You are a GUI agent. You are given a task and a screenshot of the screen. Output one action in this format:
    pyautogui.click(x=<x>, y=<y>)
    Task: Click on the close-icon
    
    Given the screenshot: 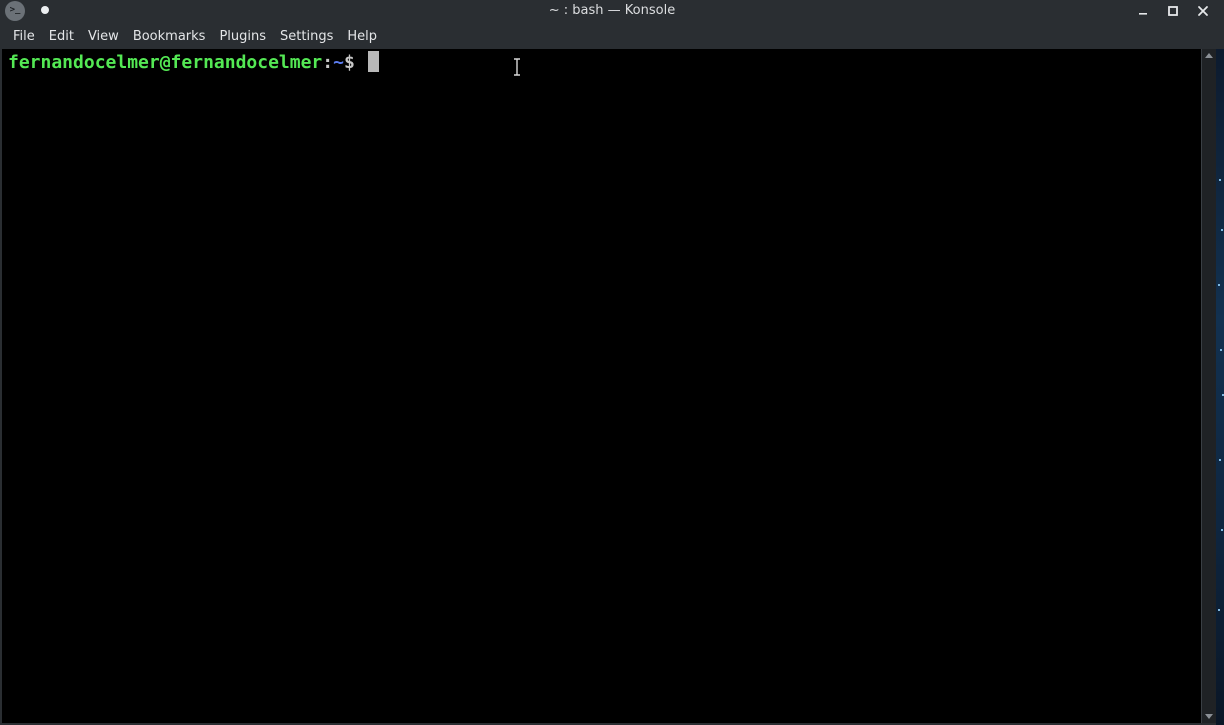 What is the action you would take?
    pyautogui.click(x=1203, y=11)
    